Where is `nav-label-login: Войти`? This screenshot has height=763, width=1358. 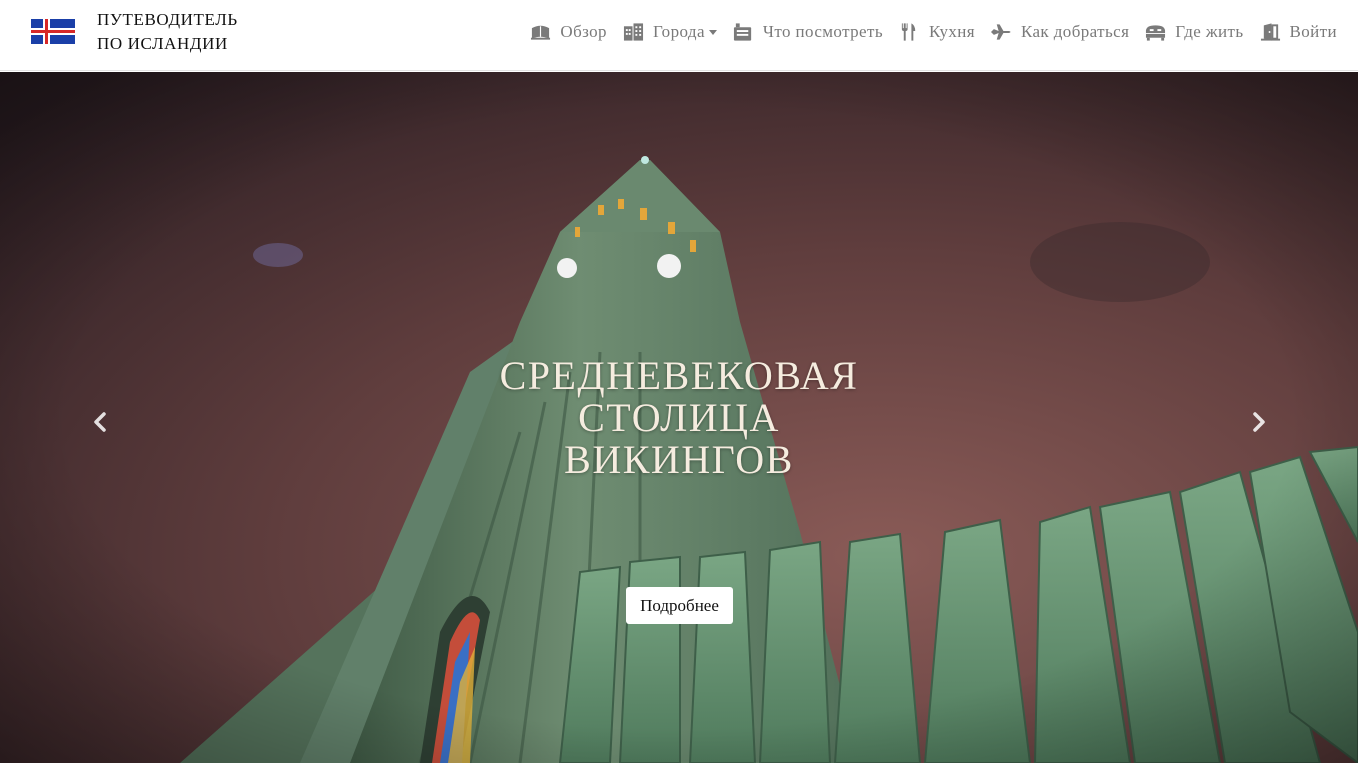
nav-label-login: Войти is located at coordinates (1313, 31).